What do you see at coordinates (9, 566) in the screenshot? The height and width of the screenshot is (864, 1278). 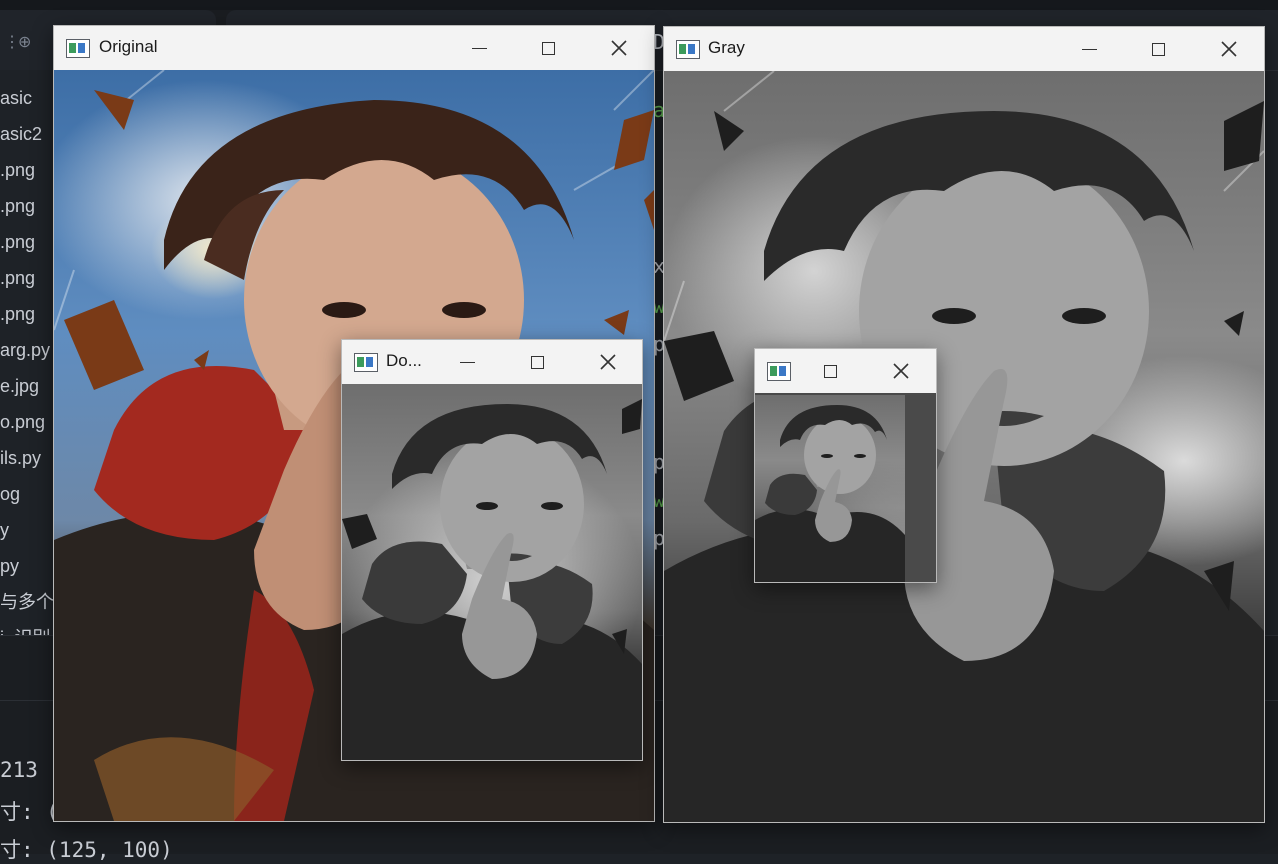 I see `file-item: py` at bounding box center [9, 566].